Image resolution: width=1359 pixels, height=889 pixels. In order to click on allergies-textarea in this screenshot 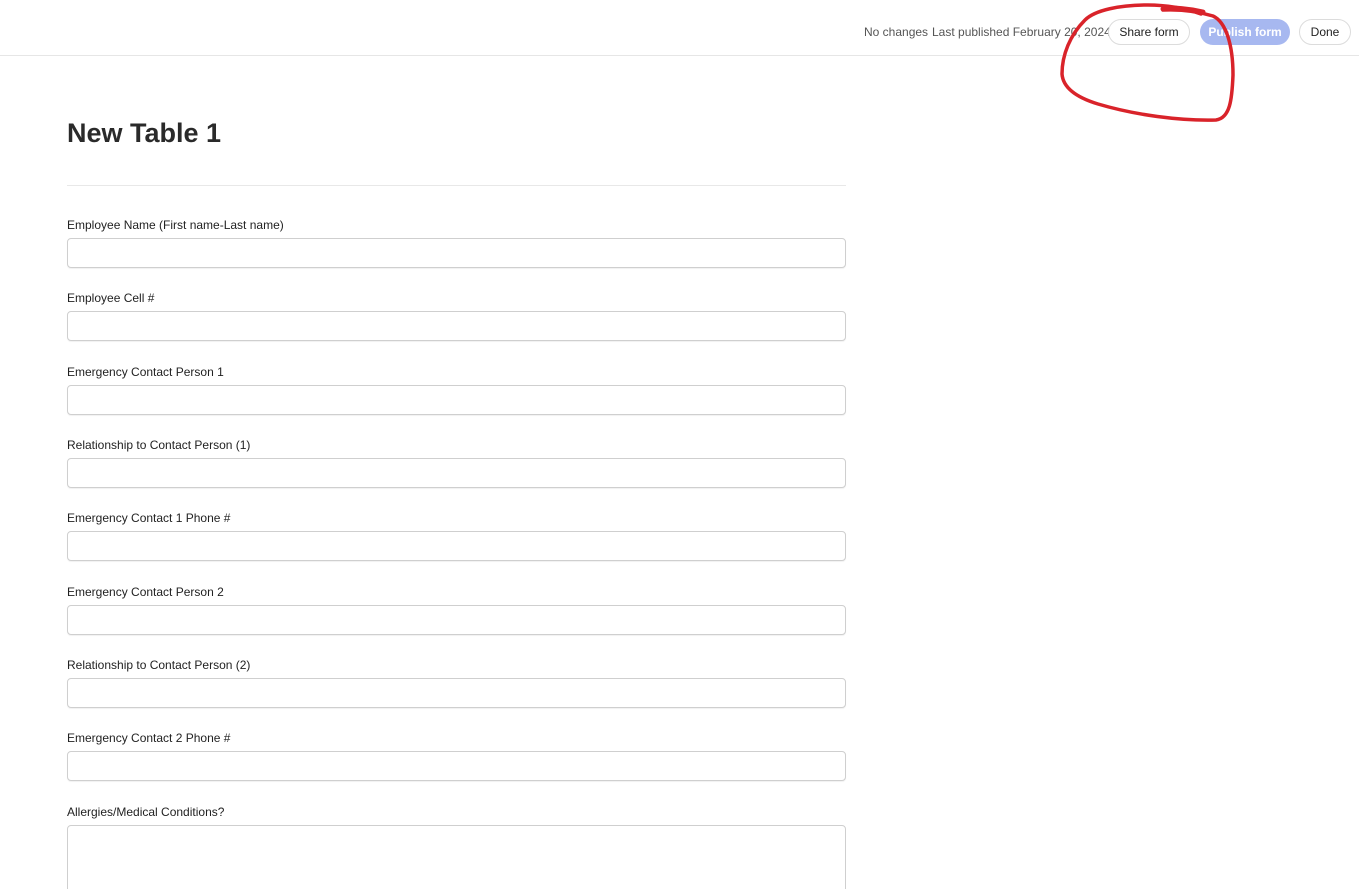, I will do `click(456, 857)`.